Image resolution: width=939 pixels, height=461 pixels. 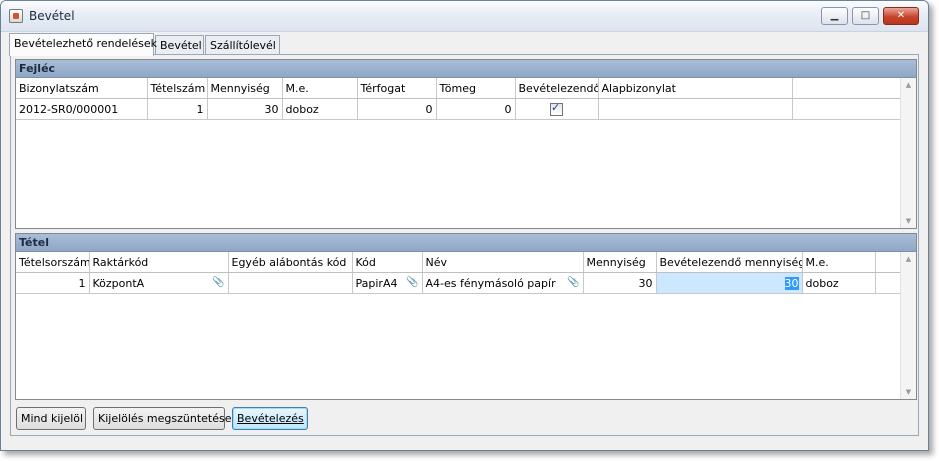 What do you see at coordinates (159, 262) in the screenshot?
I see `col-raktarkod: Raktárkód` at bounding box center [159, 262].